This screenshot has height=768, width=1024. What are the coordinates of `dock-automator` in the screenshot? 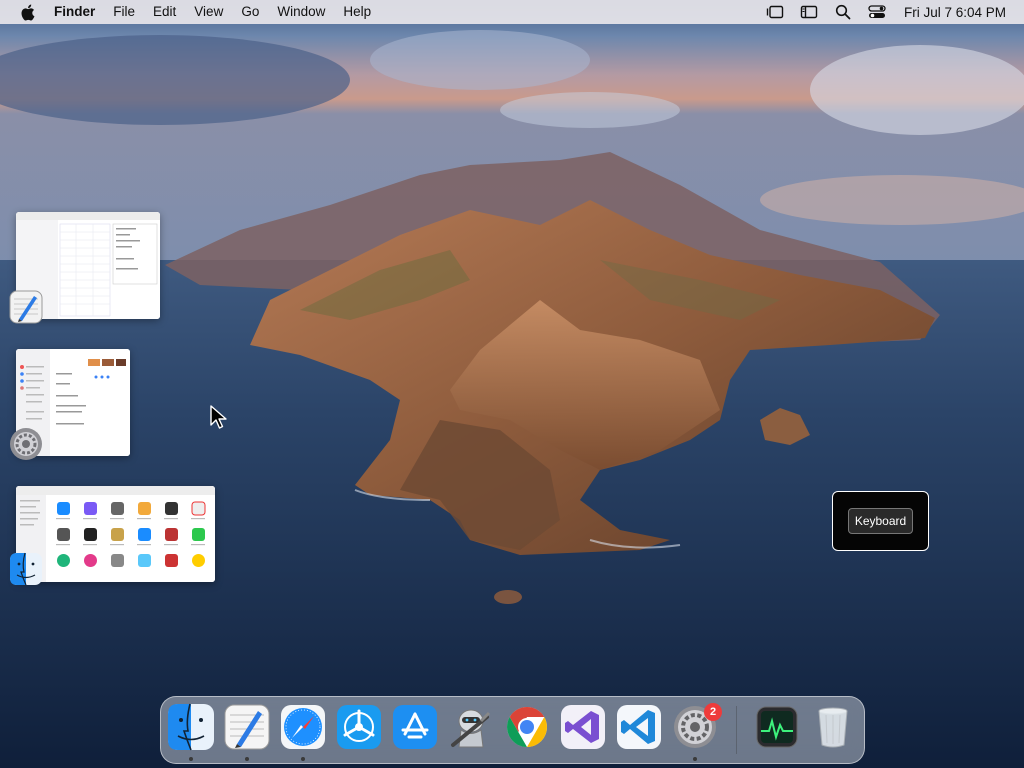 It's located at (471, 727).